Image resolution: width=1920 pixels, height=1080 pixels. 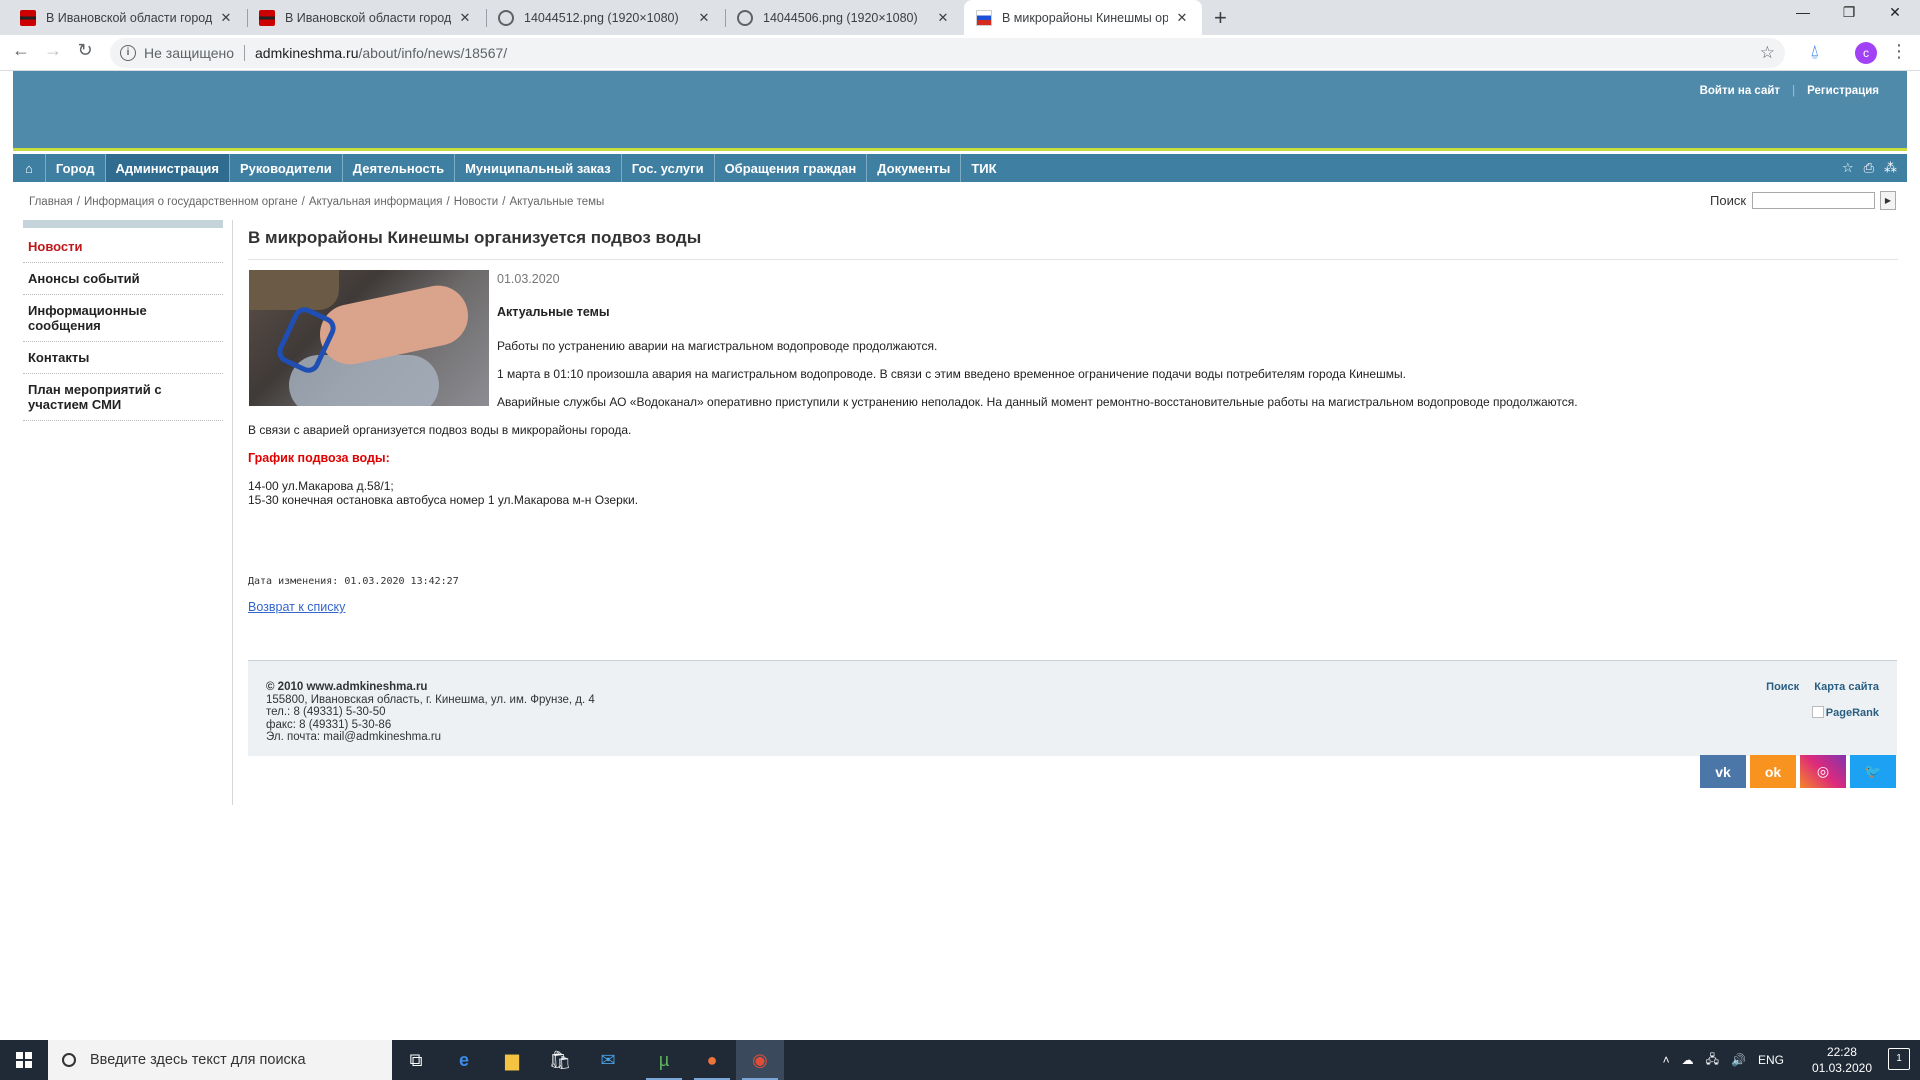 I want to click on ivanovo-favicon, so click(x=28, y=17).